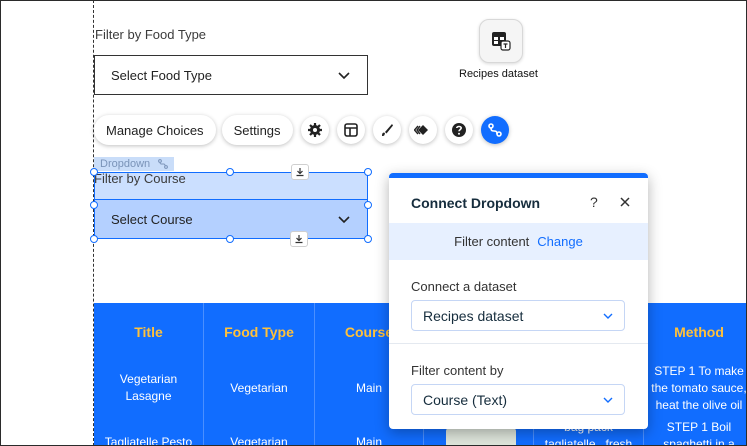 The image size is (747, 446). I want to click on gear-button, so click(314, 130).